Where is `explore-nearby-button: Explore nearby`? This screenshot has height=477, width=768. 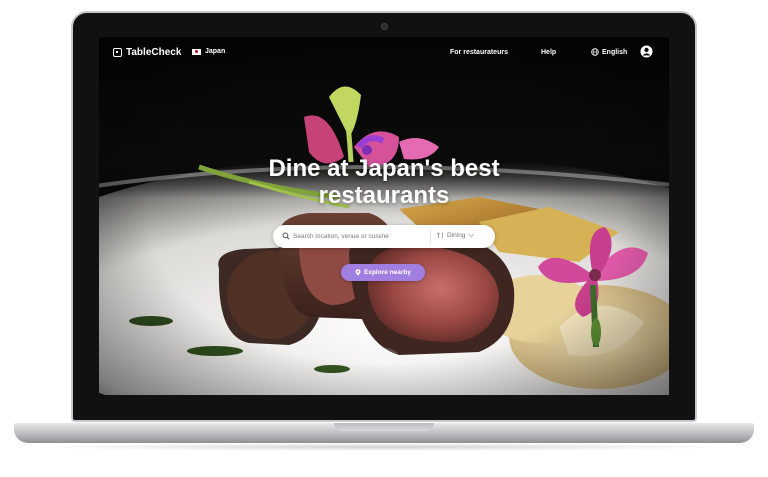 explore-nearby-button: Explore nearby is located at coordinates (383, 272).